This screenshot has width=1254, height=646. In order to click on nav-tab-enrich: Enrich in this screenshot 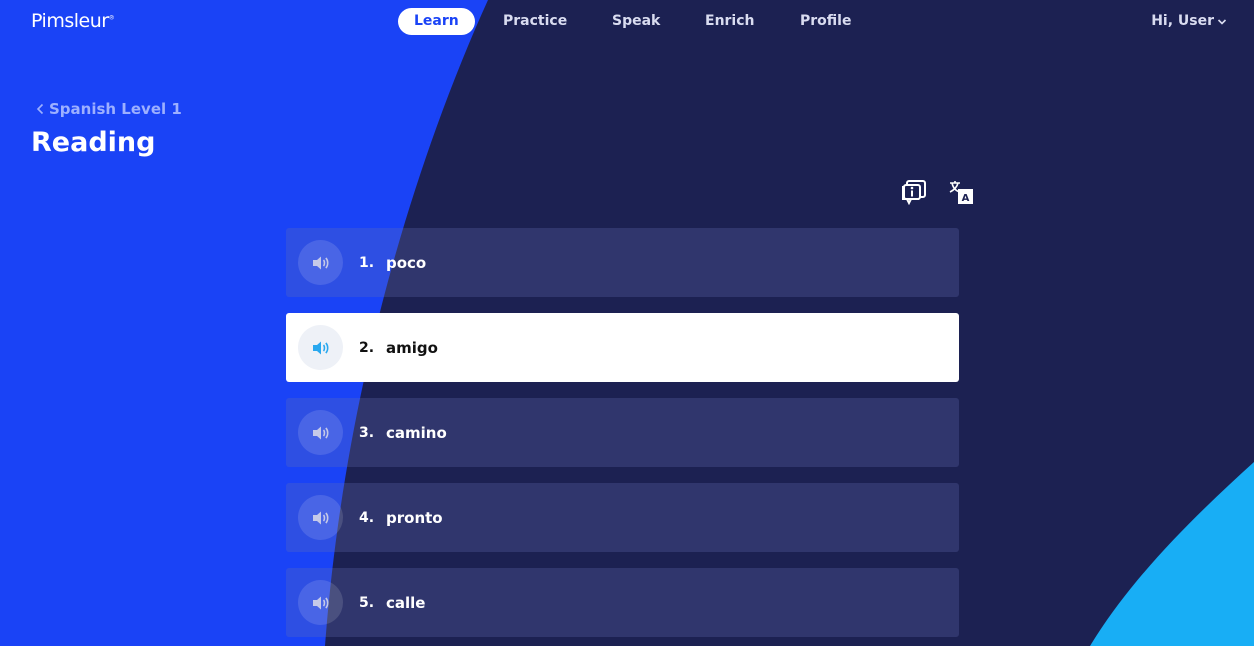, I will do `click(730, 21)`.